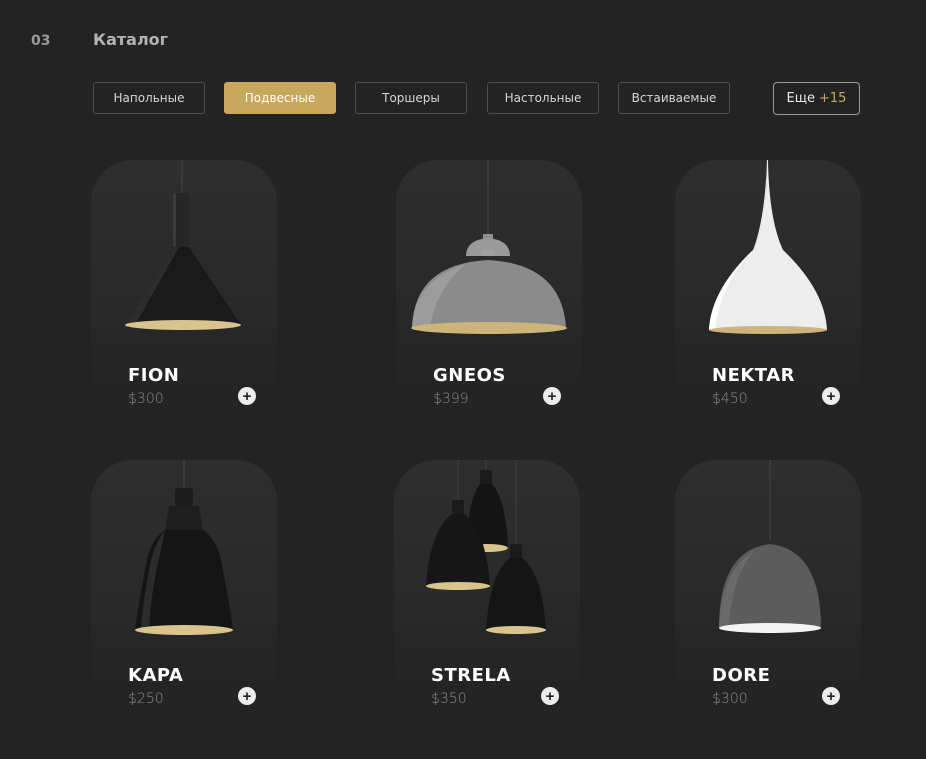  Describe the element at coordinates (543, 98) in the screenshot. I see `filter-table: Настольные` at that location.